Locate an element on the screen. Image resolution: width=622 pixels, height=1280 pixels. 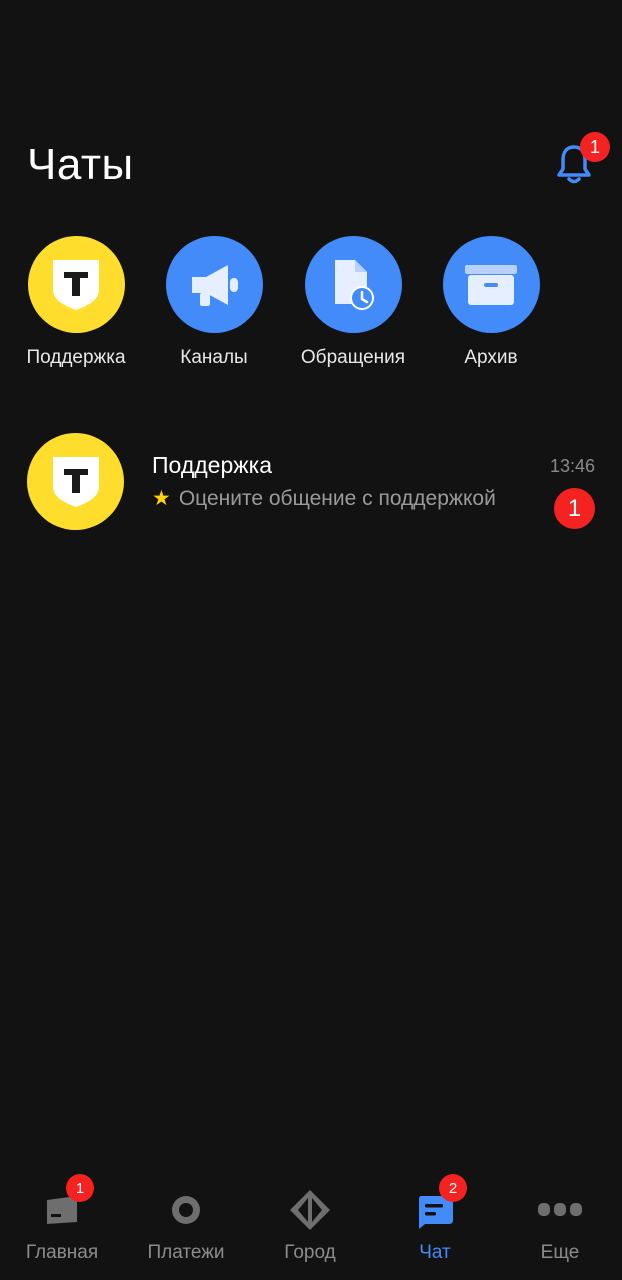
tab-more: Еще is located at coordinates (560, 1220).